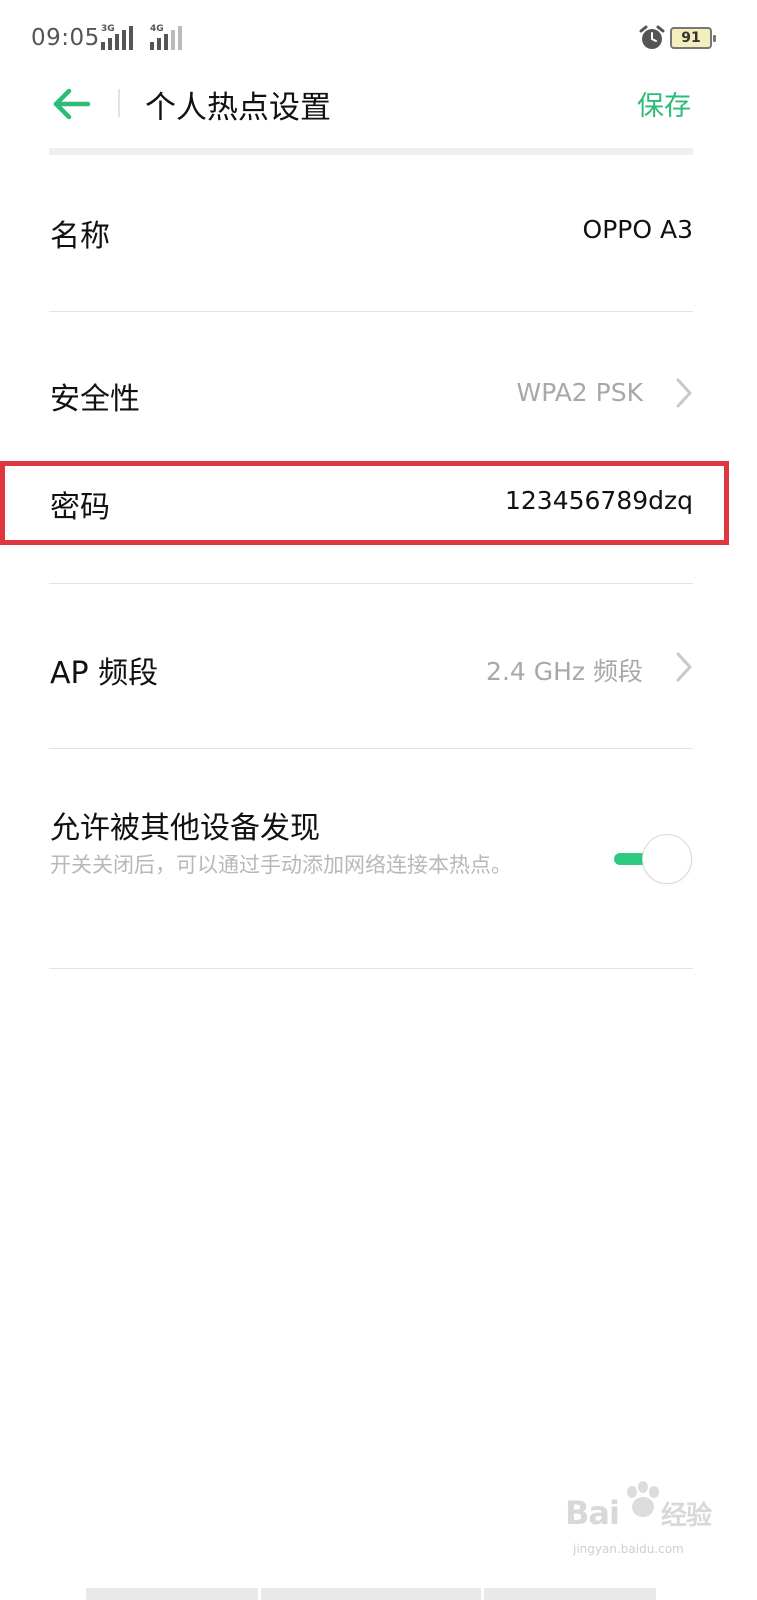 This screenshot has height=1600, width=757. Describe the element at coordinates (281, 865) in the screenshot. I see `discoverable-description: 开关关闭后，可以通过手动添加网络连接本热点。` at that location.